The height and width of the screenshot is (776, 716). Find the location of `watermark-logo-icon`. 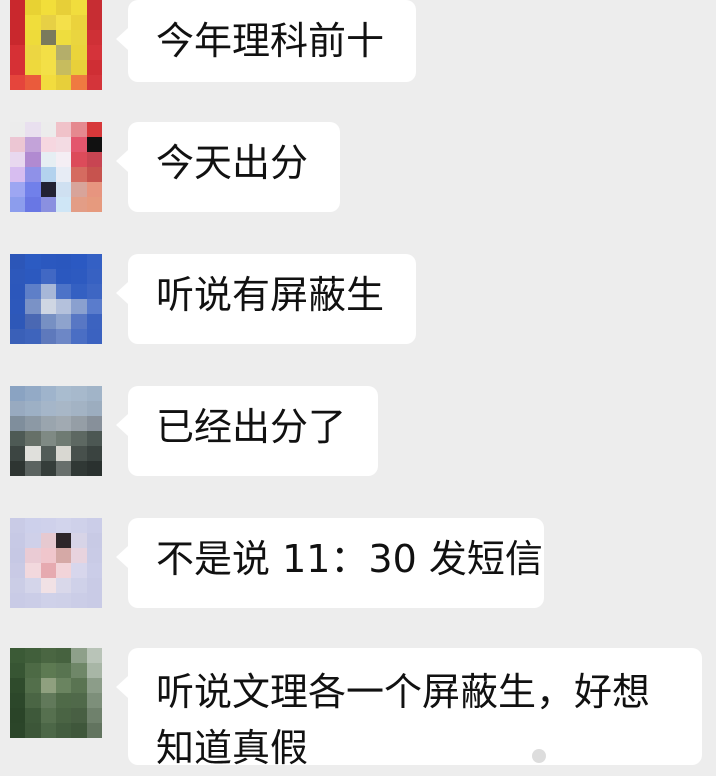

watermark-logo-icon is located at coordinates (539, 756).